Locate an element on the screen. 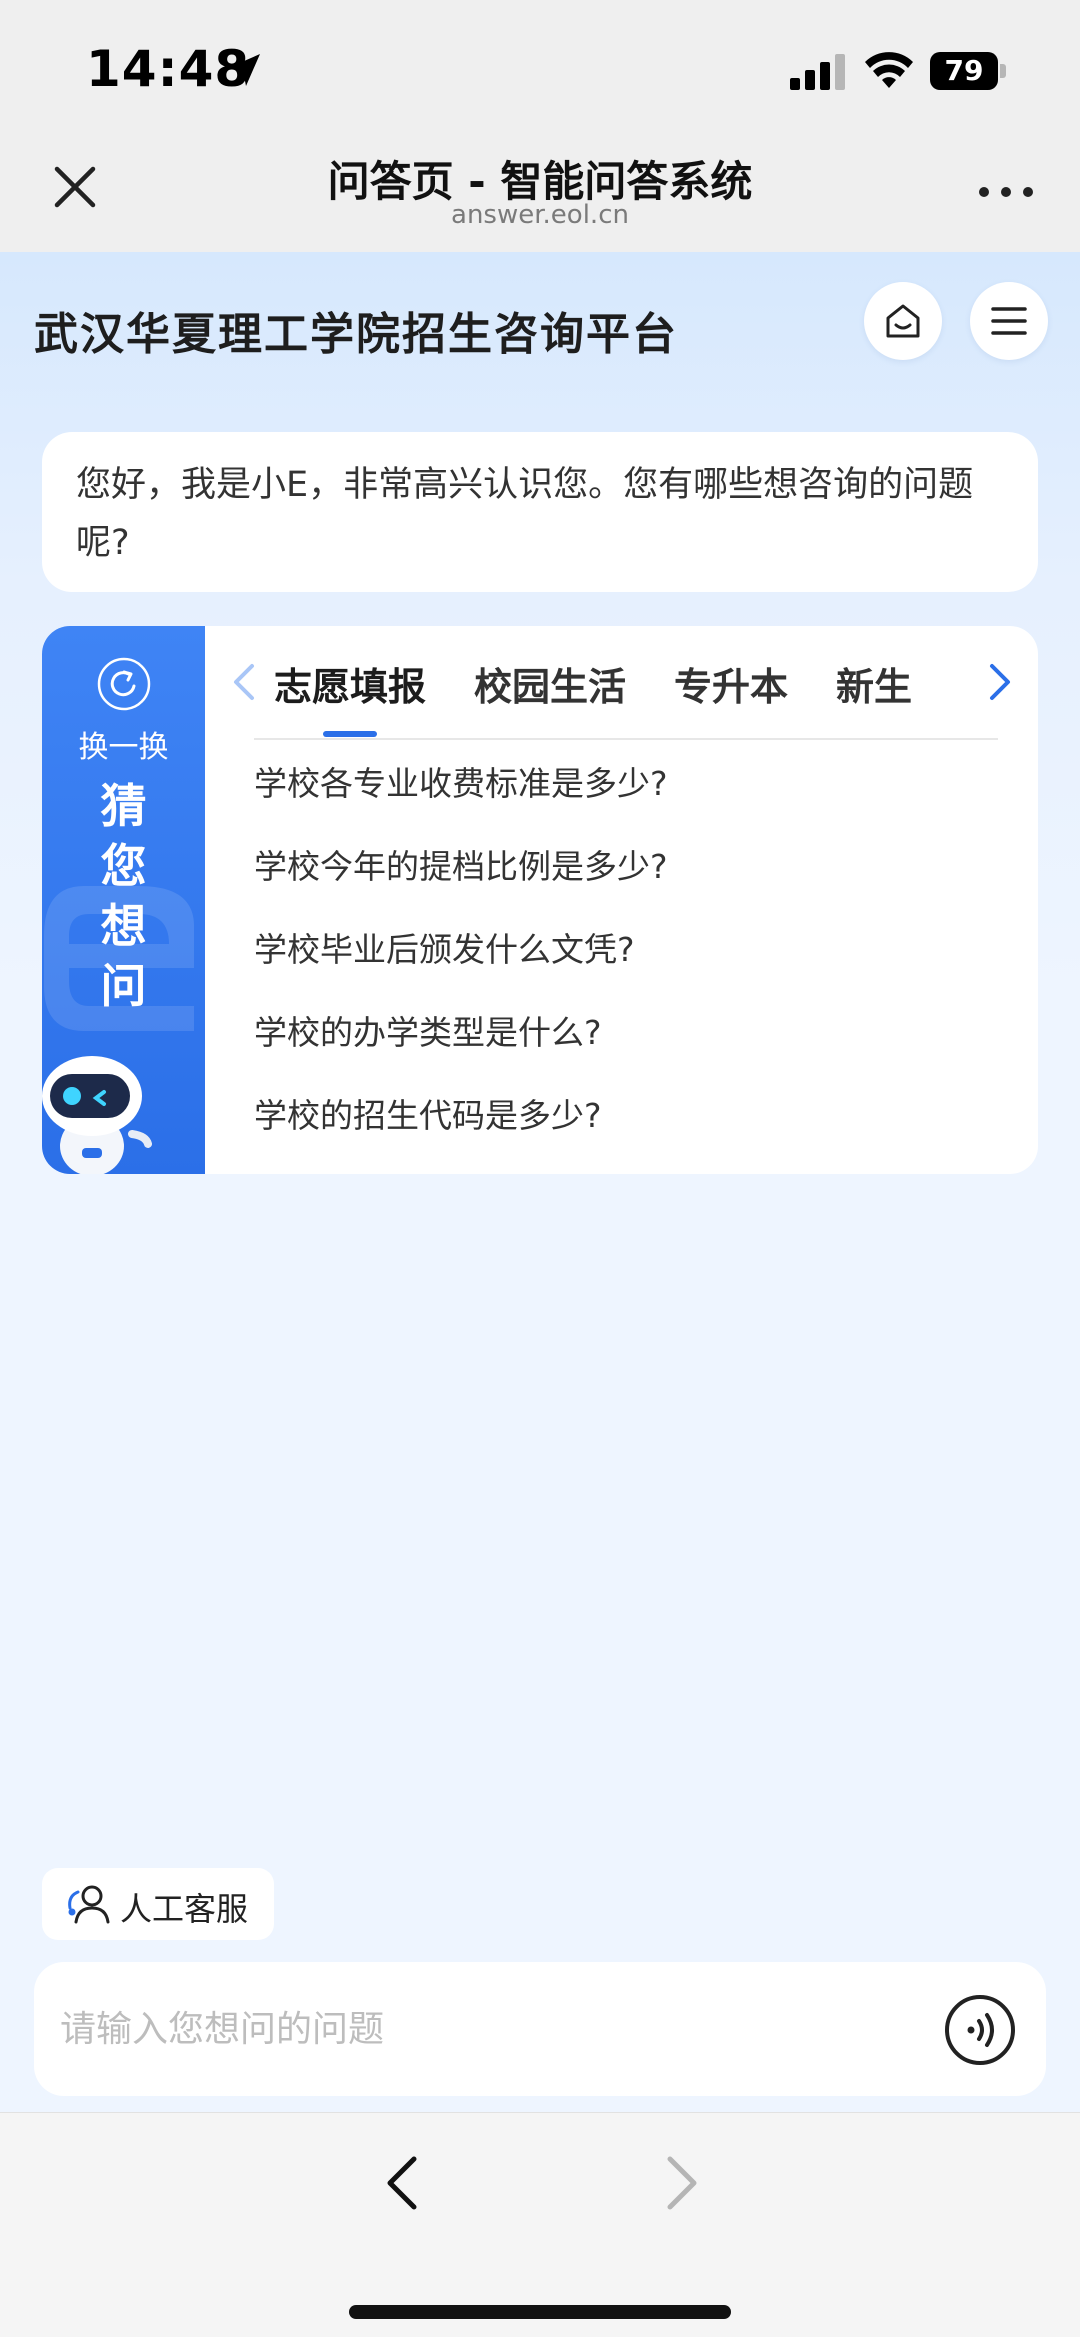 The width and height of the screenshot is (1080, 2337). human-service-button: 人工客服 is located at coordinates (158, 1904).